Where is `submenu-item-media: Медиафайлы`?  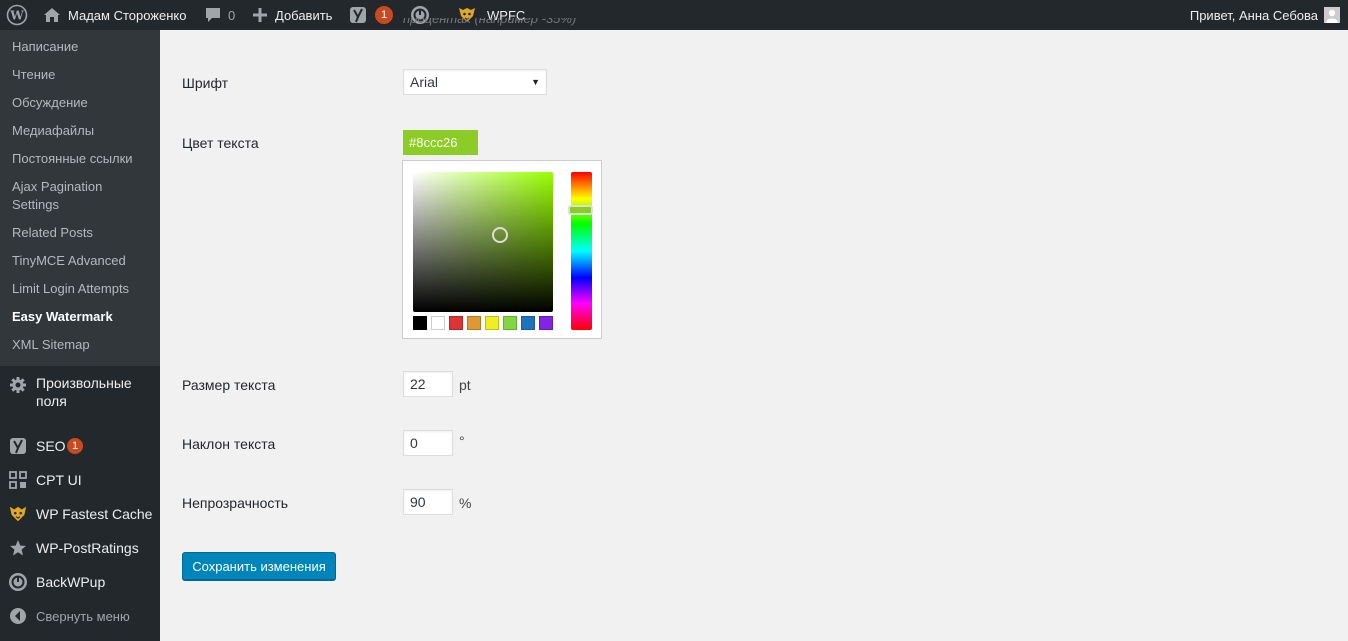
submenu-item-media: Медиафайлы is located at coordinates (82, 131).